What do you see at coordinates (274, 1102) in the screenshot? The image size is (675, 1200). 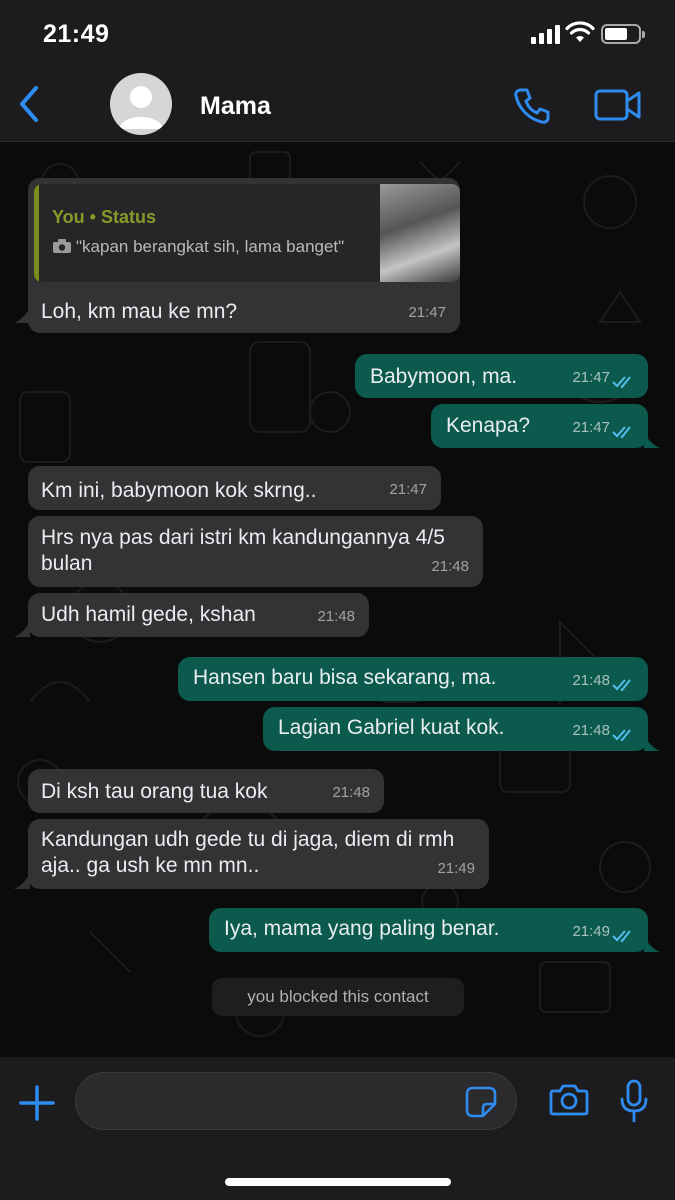 I see `message-input` at bounding box center [274, 1102].